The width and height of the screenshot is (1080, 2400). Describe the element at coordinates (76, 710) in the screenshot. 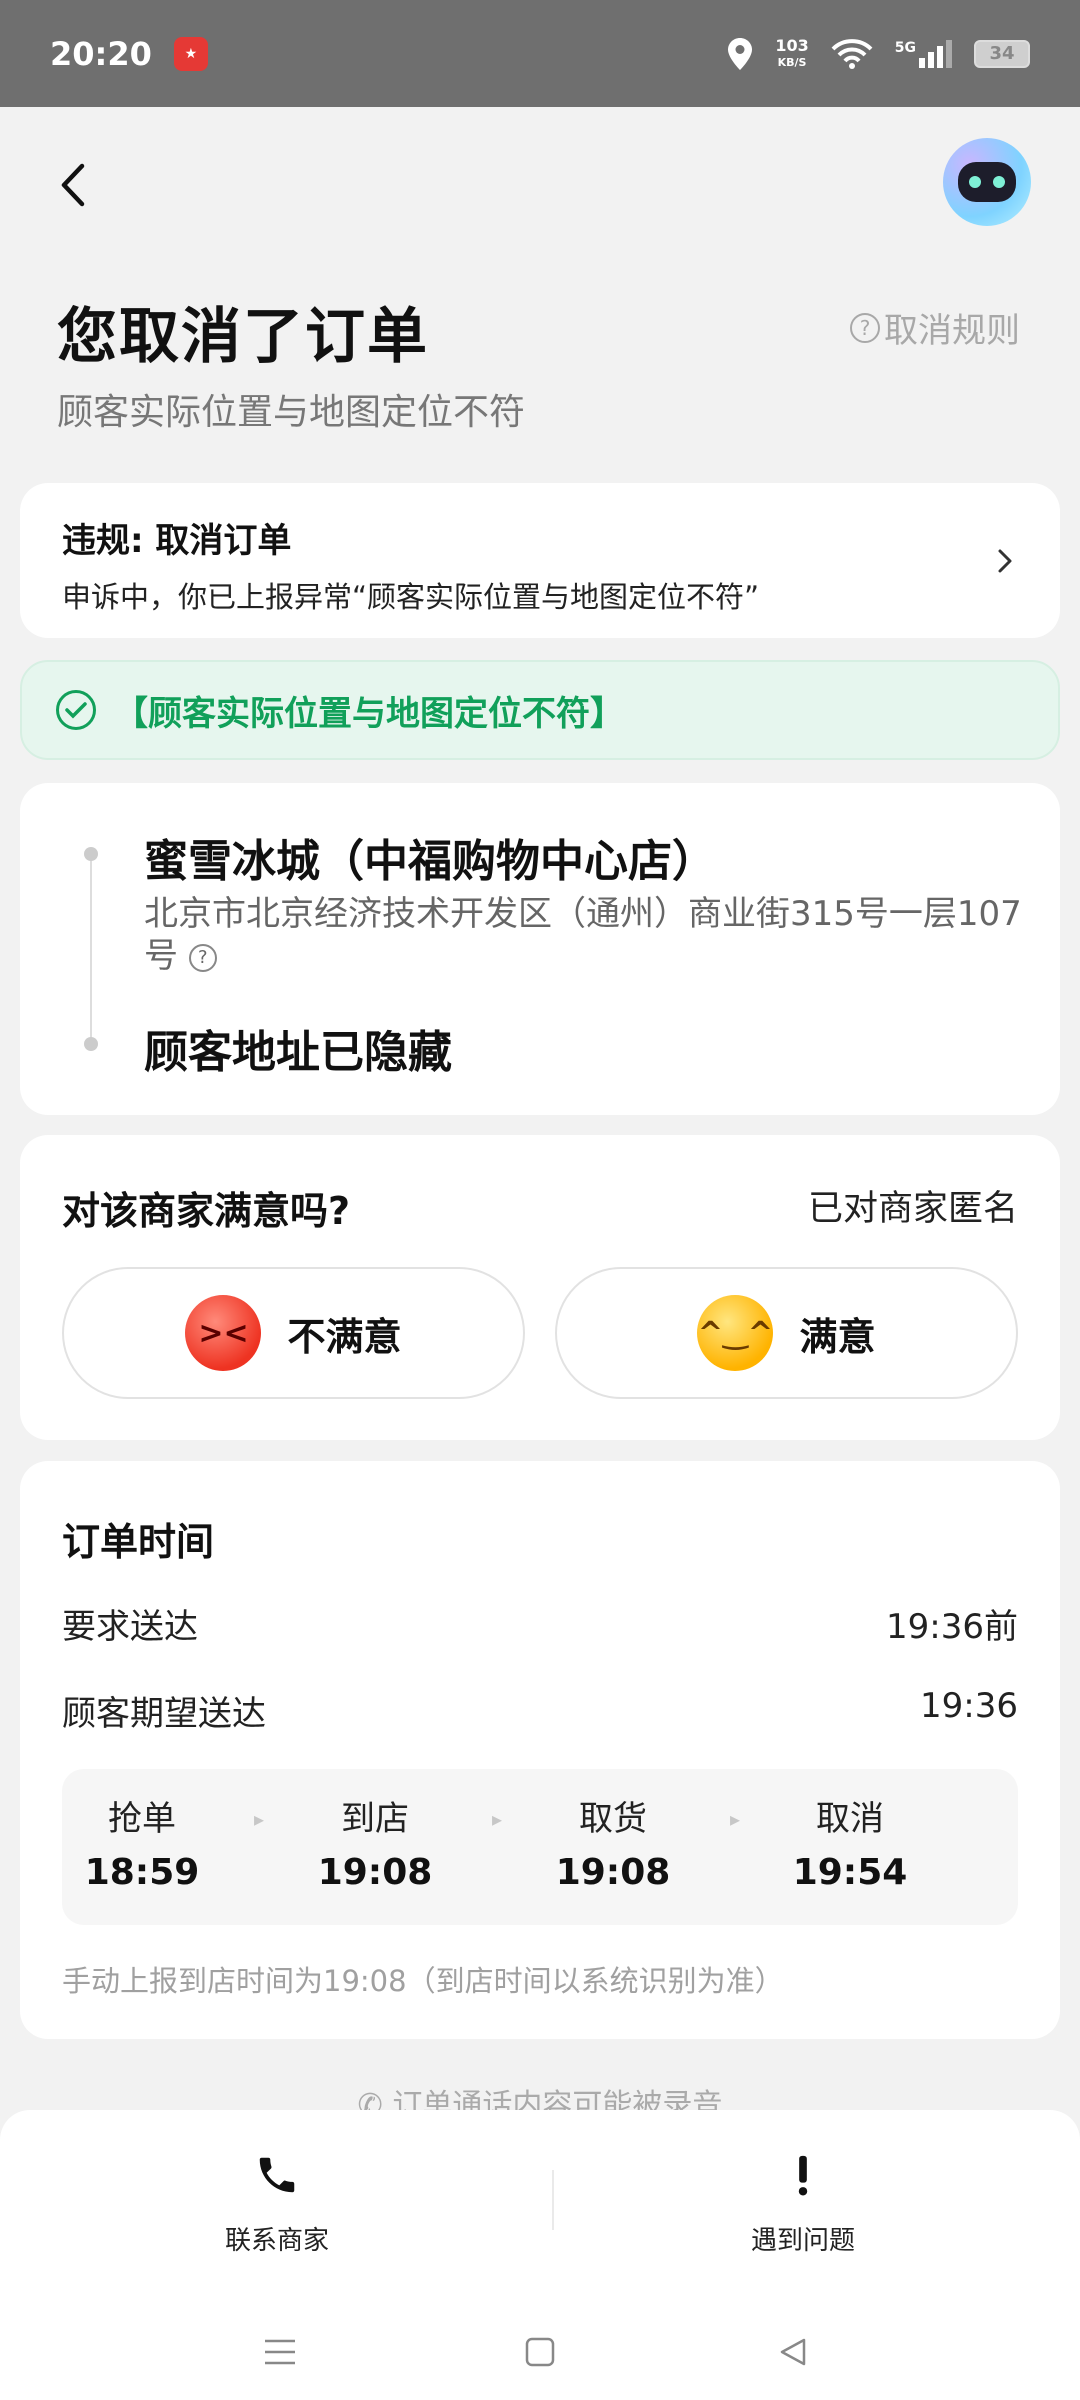

I see `check-circle-icon` at that location.